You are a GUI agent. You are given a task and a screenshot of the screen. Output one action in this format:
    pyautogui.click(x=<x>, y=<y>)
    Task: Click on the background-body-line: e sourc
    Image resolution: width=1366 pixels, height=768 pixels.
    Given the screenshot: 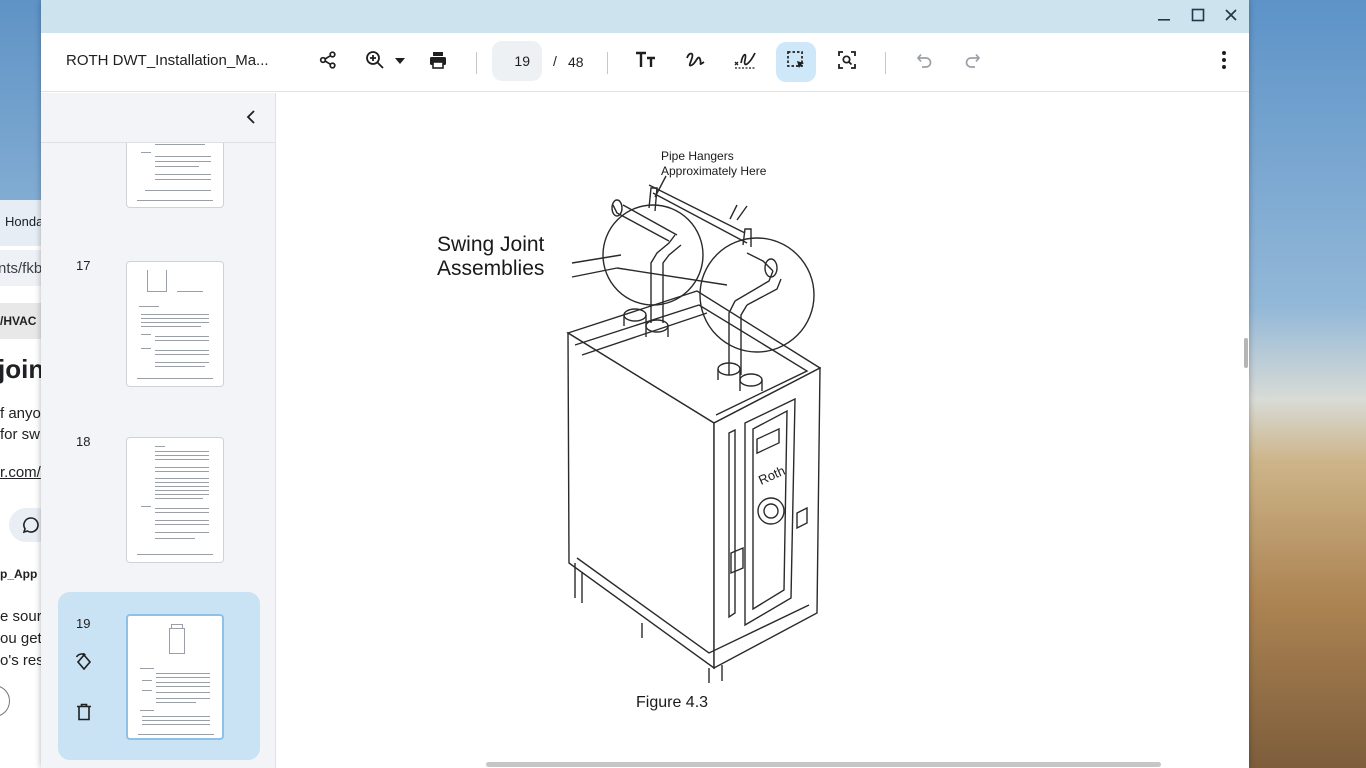 What is the action you would take?
    pyautogui.click(x=20, y=616)
    